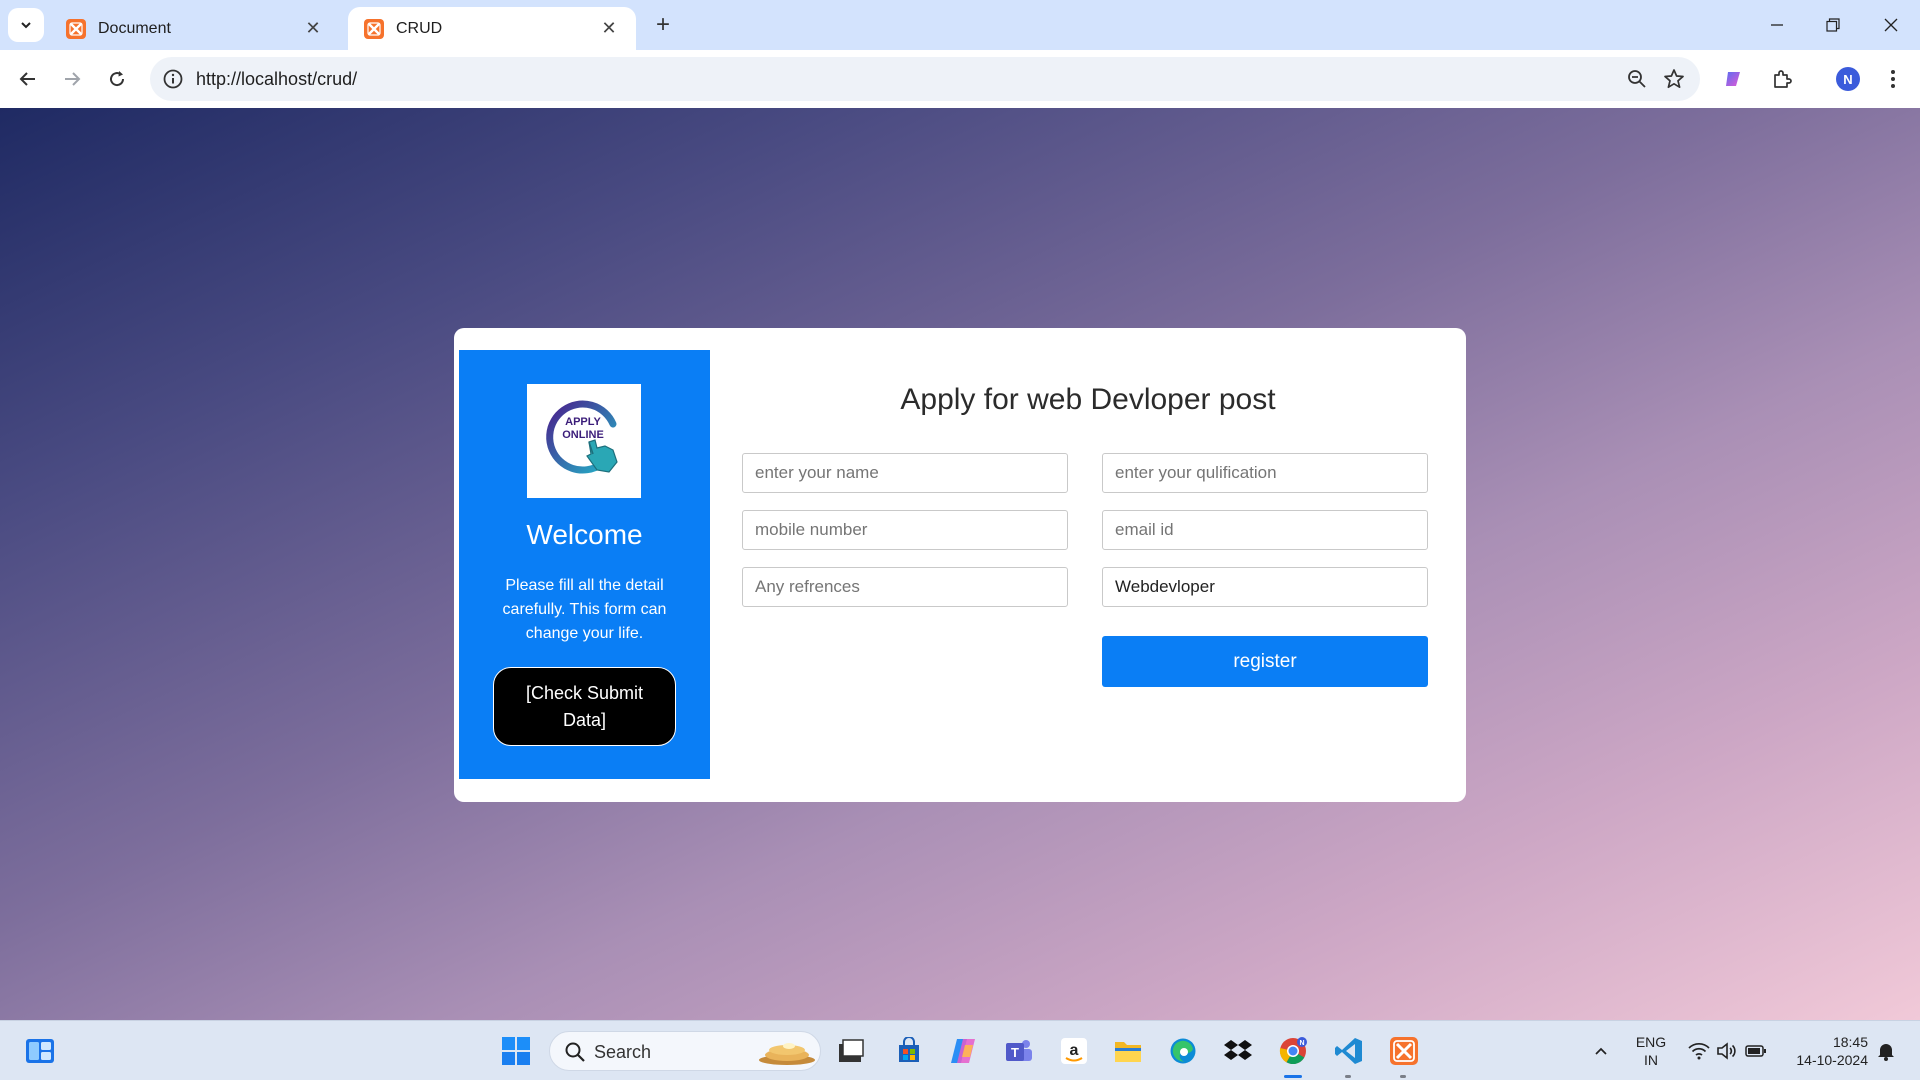  Describe the element at coordinates (583, 435) in the screenshot. I see `svg-text: ONLINE` at that location.